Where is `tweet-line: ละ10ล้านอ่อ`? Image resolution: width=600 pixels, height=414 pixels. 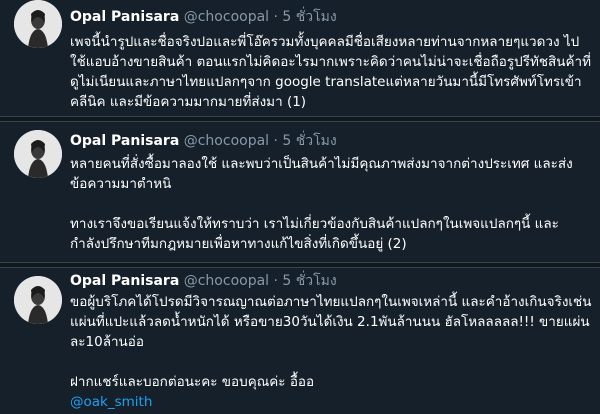 tweet-line: ละ10ล้านอ่อ is located at coordinates (107, 342).